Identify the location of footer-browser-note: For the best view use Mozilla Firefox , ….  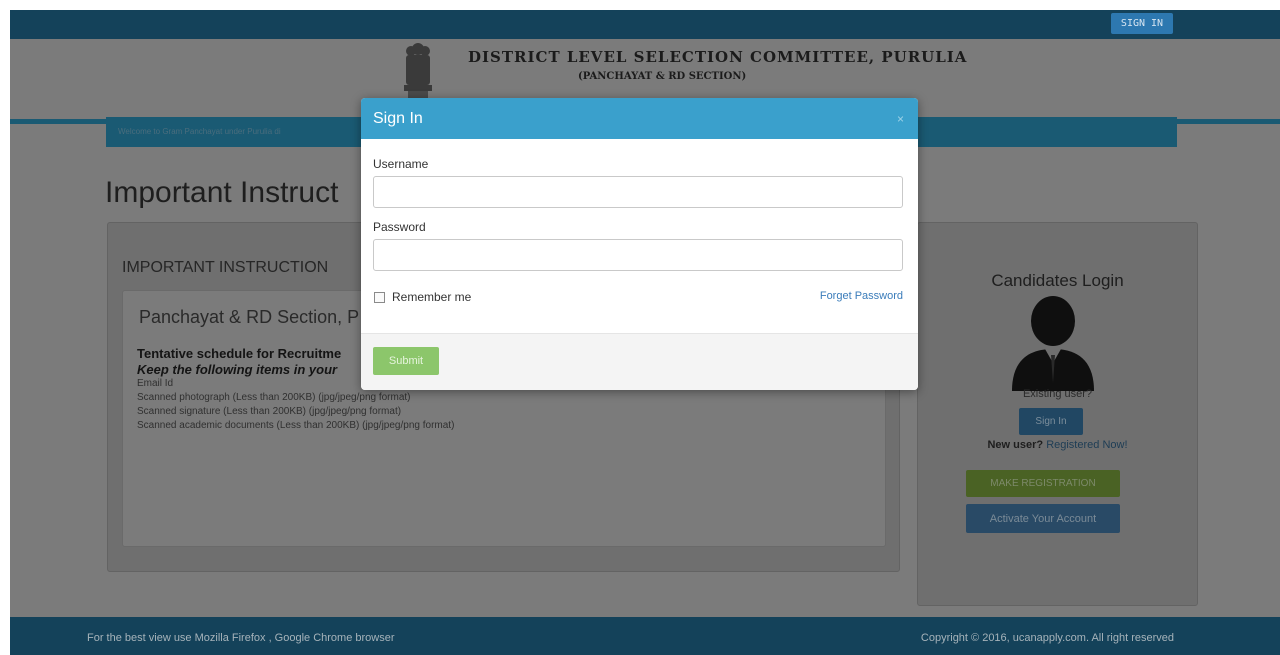
(241, 638).